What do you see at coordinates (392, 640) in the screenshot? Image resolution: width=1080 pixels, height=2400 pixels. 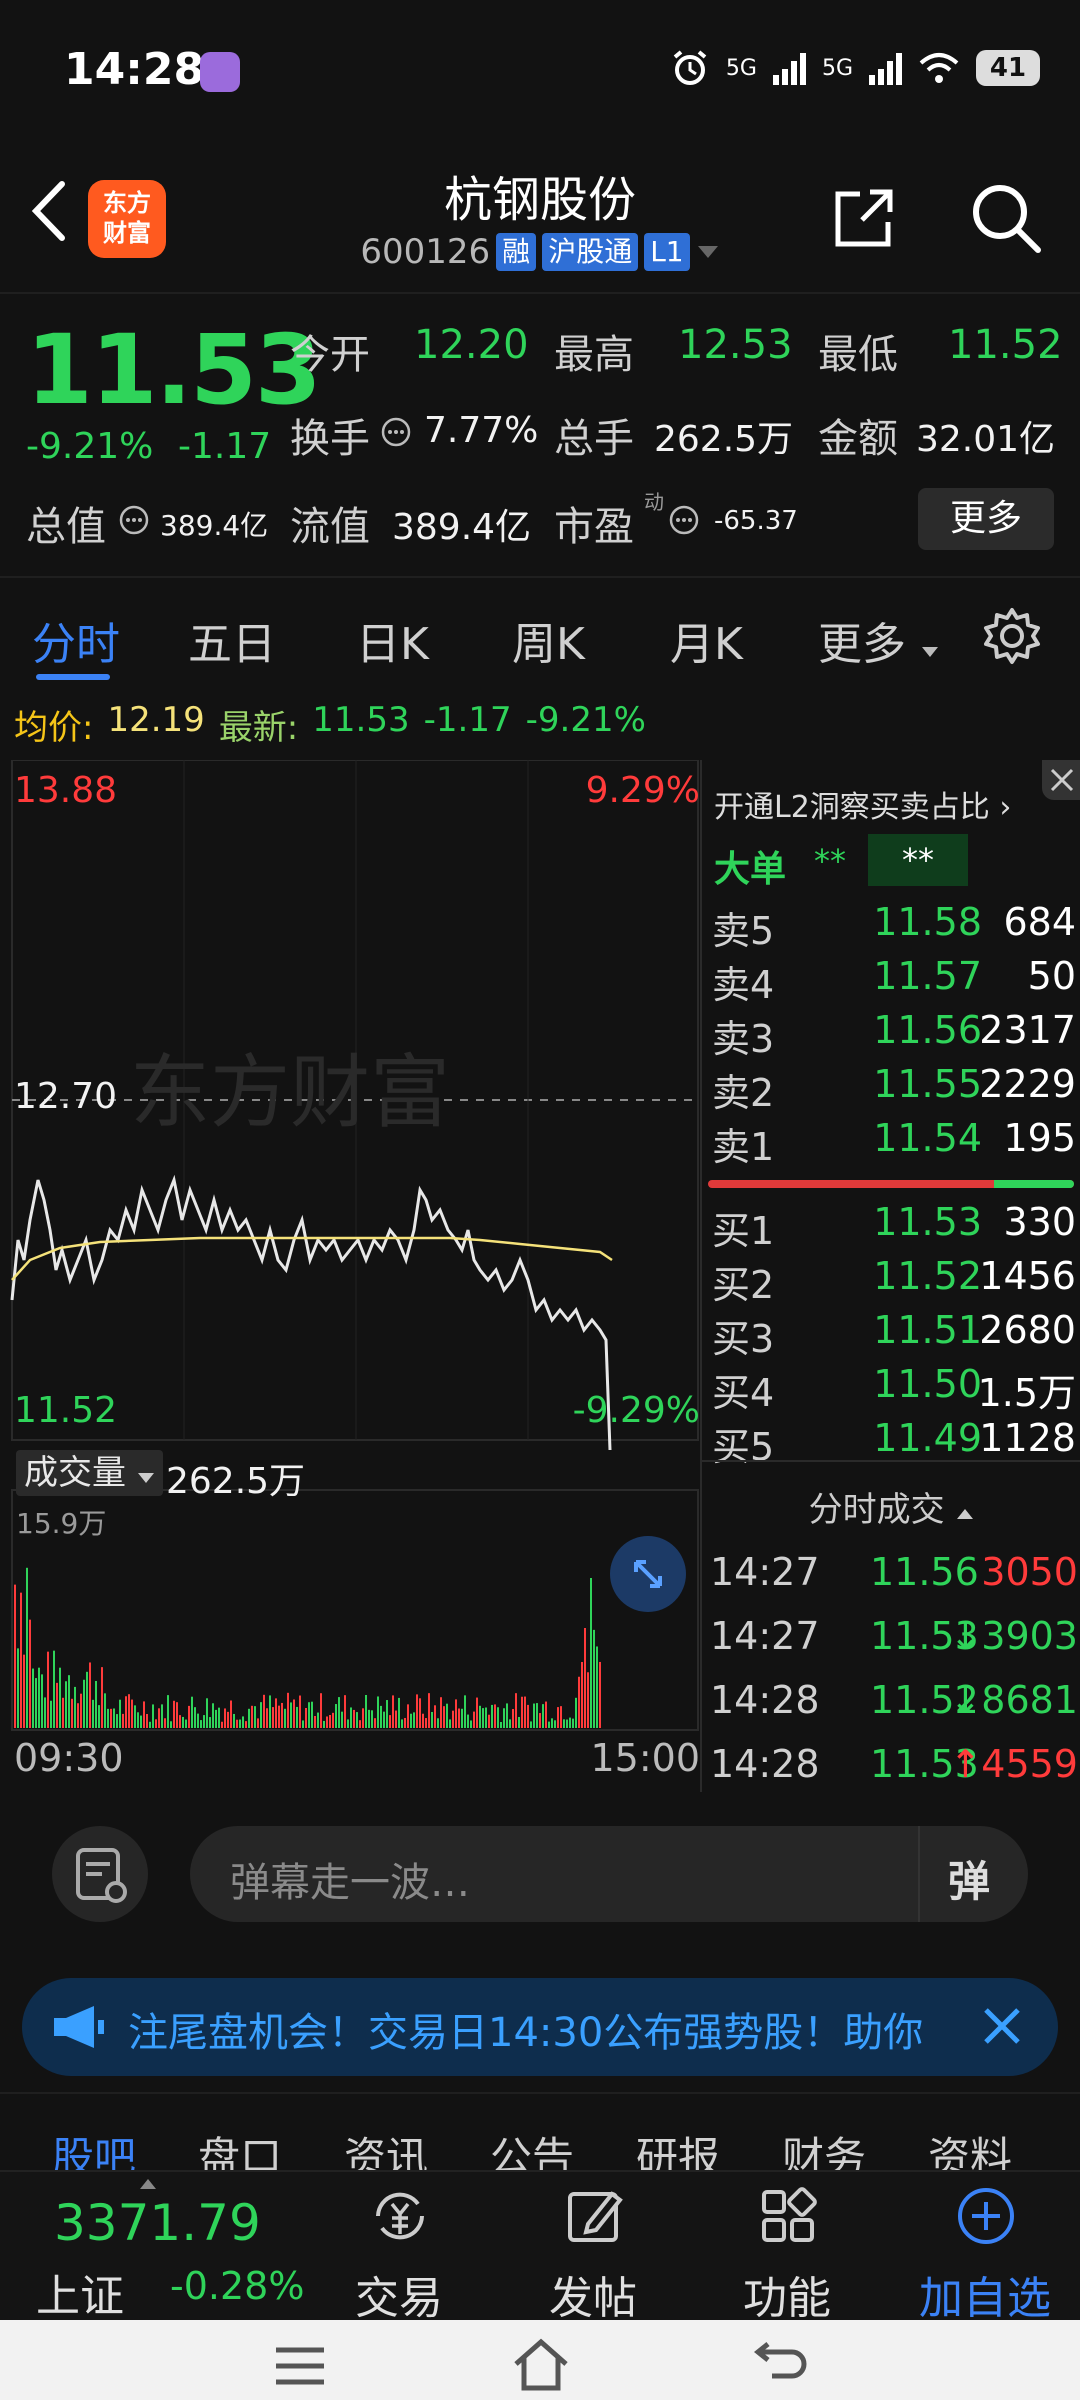 I see `tab-daily-k: 日K` at bounding box center [392, 640].